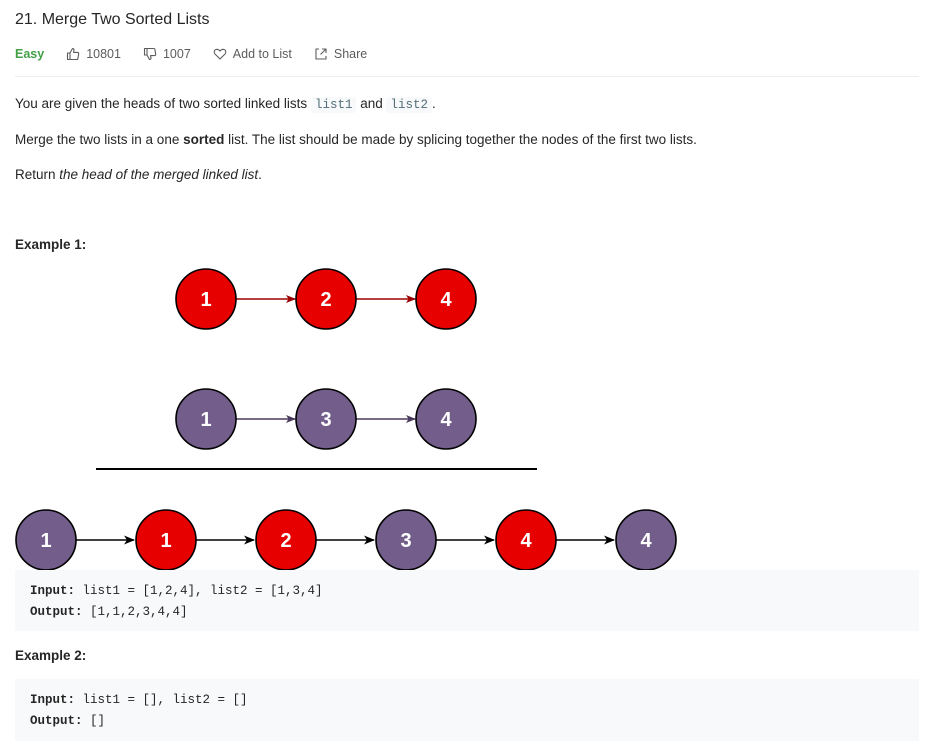  I want to click on share-icon, so click(321, 54).